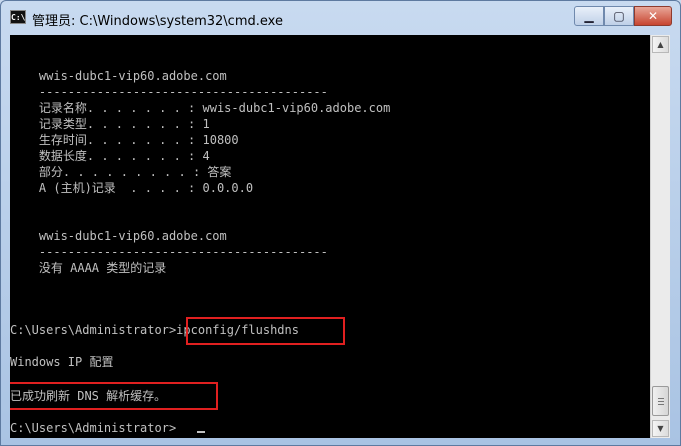 The height and width of the screenshot is (446, 681). Describe the element at coordinates (18, 17) in the screenshot. I see `cmd-icon: C:\` at that location.